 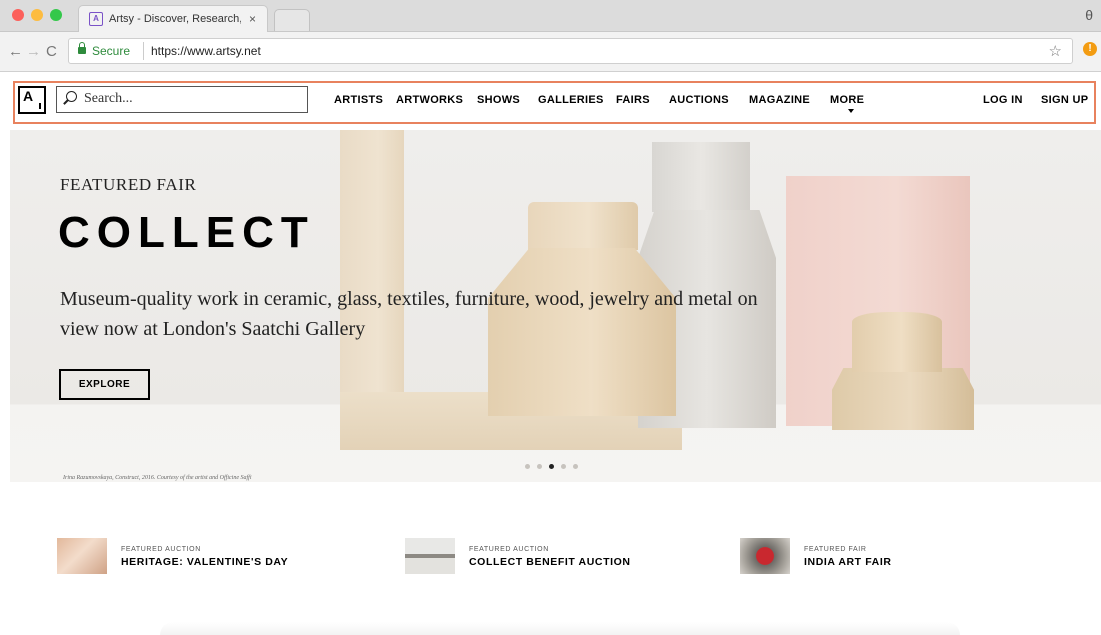 What do you see at coordinates (1003, 100) in the screenshot?
I see `login-link: LOG IN` at bounding box center [1003, 100].